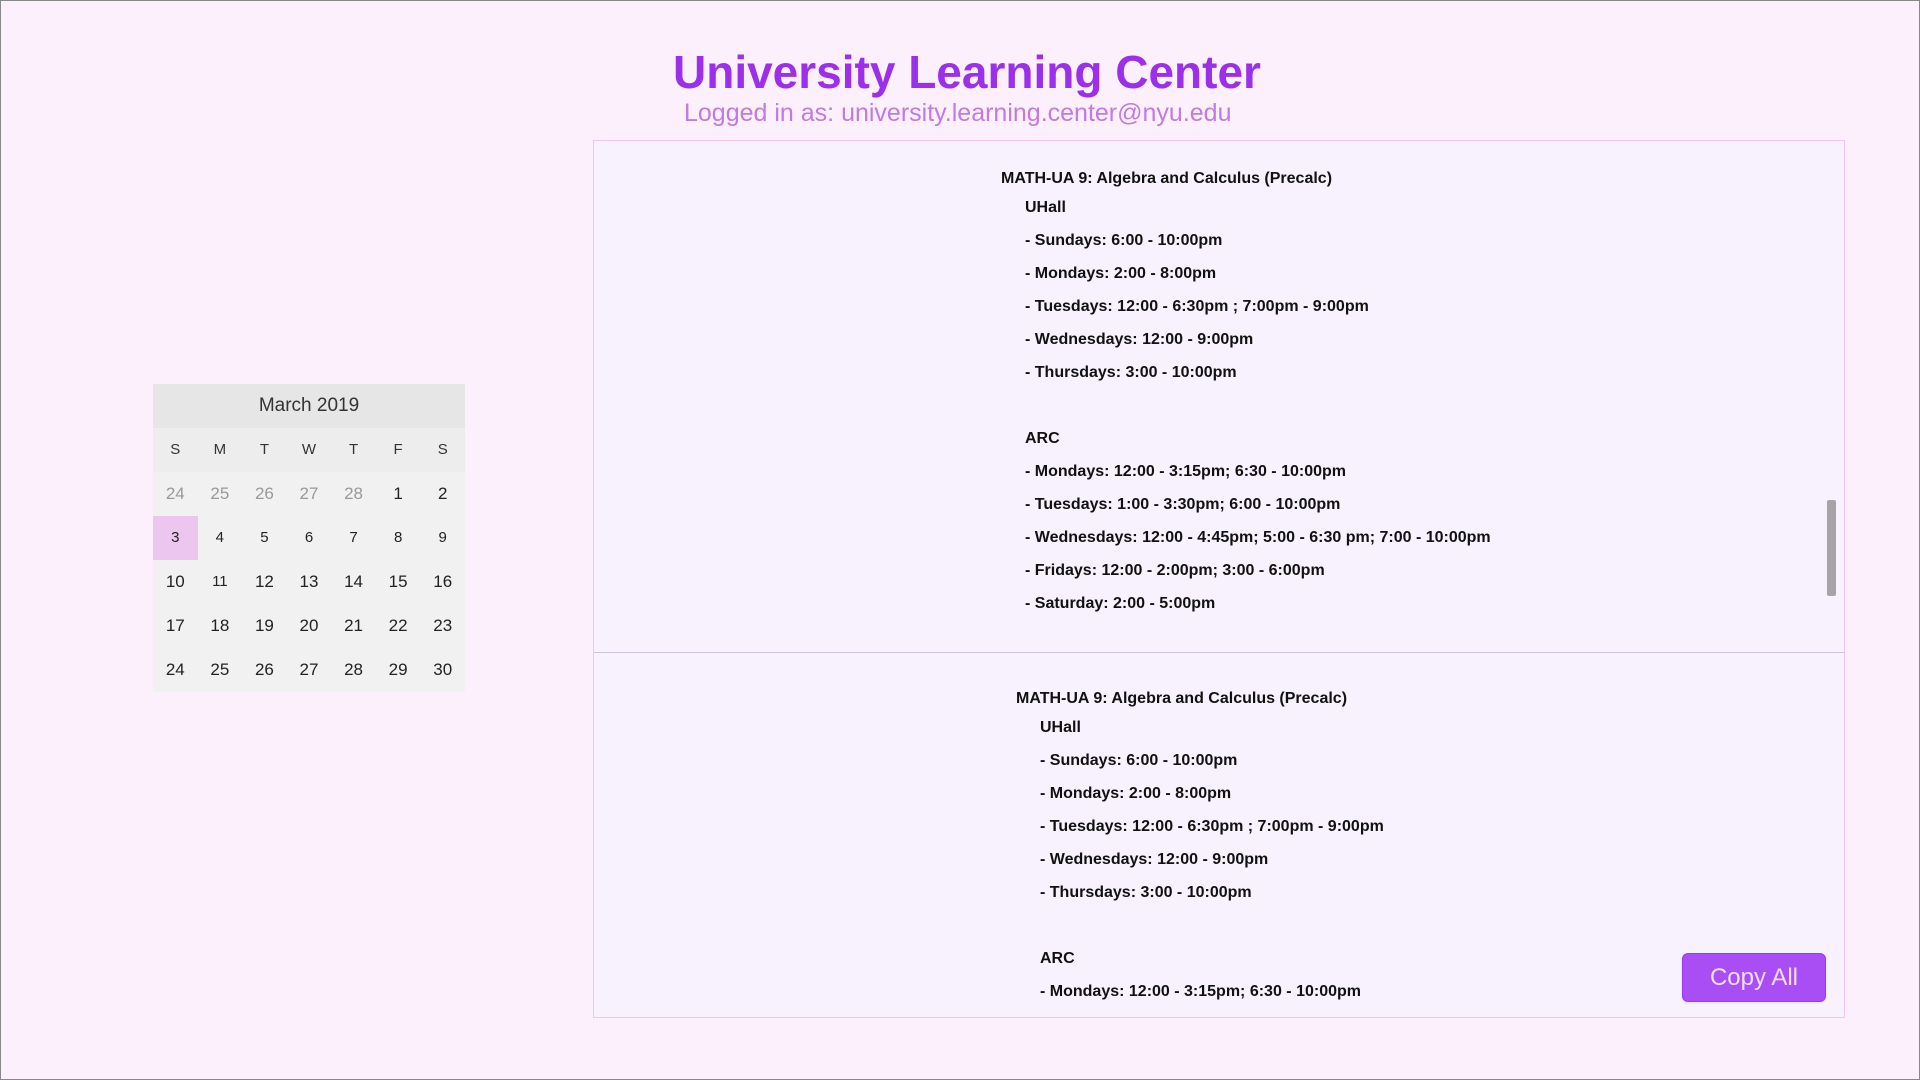 The width and height of the screenshot is (1920, 1080). I want to click on calendar-day: 4, so click(220, 538).